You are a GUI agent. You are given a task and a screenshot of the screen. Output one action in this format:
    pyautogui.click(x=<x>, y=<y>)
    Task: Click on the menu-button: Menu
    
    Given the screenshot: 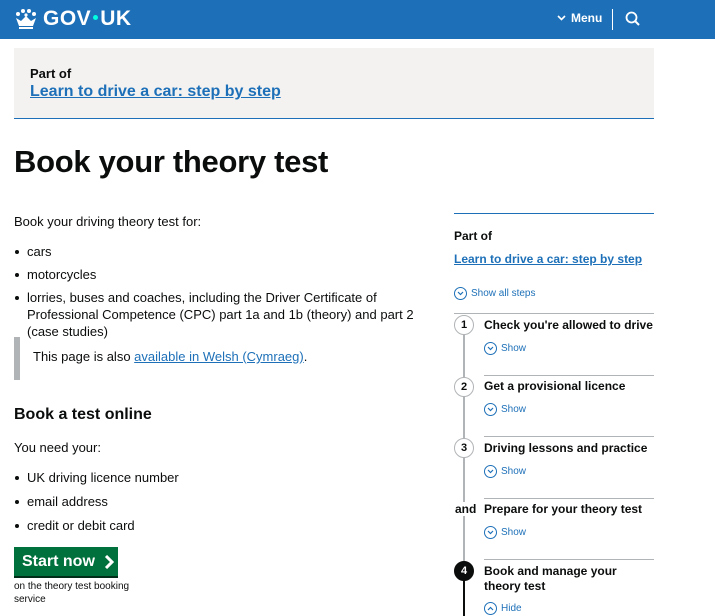 What is the action you would take?
    pyautogui.click(x=579, y=18)
    